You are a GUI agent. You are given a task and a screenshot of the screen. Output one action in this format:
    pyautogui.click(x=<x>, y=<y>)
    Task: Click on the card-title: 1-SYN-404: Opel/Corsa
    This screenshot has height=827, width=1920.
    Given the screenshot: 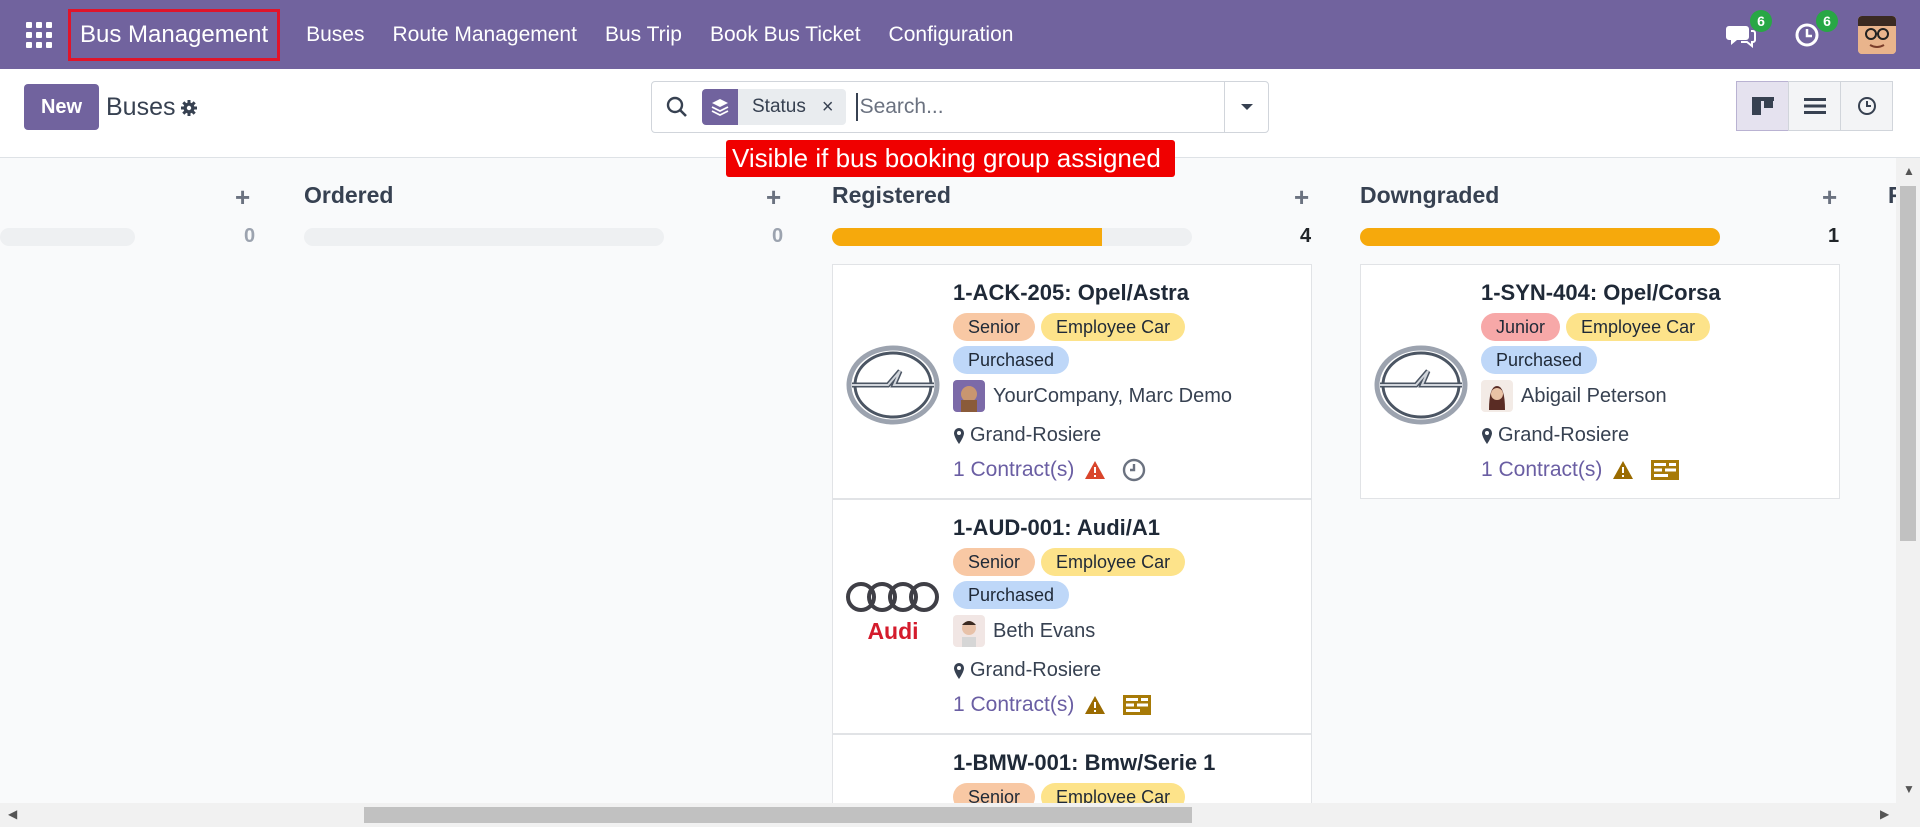 What is the action you would take?
    pyautogui.click(x=1601, y=293)
    